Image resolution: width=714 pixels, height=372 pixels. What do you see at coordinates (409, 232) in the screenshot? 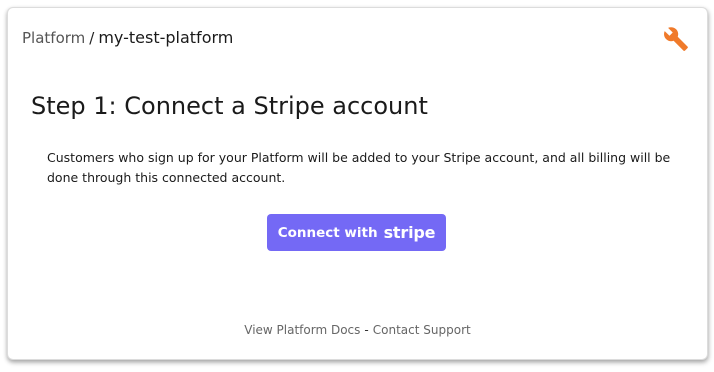
I see `stripe-wordmark: stripe` at bounding box center [409, 232].